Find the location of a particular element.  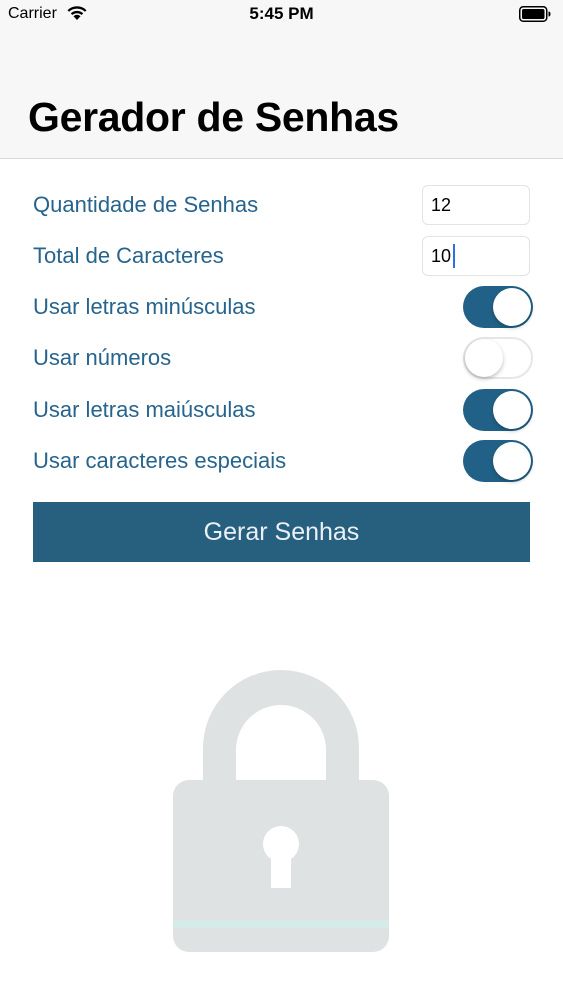

toggle-row-lowercase: Usar letras minúsculas is located at coordinates (283, 307).